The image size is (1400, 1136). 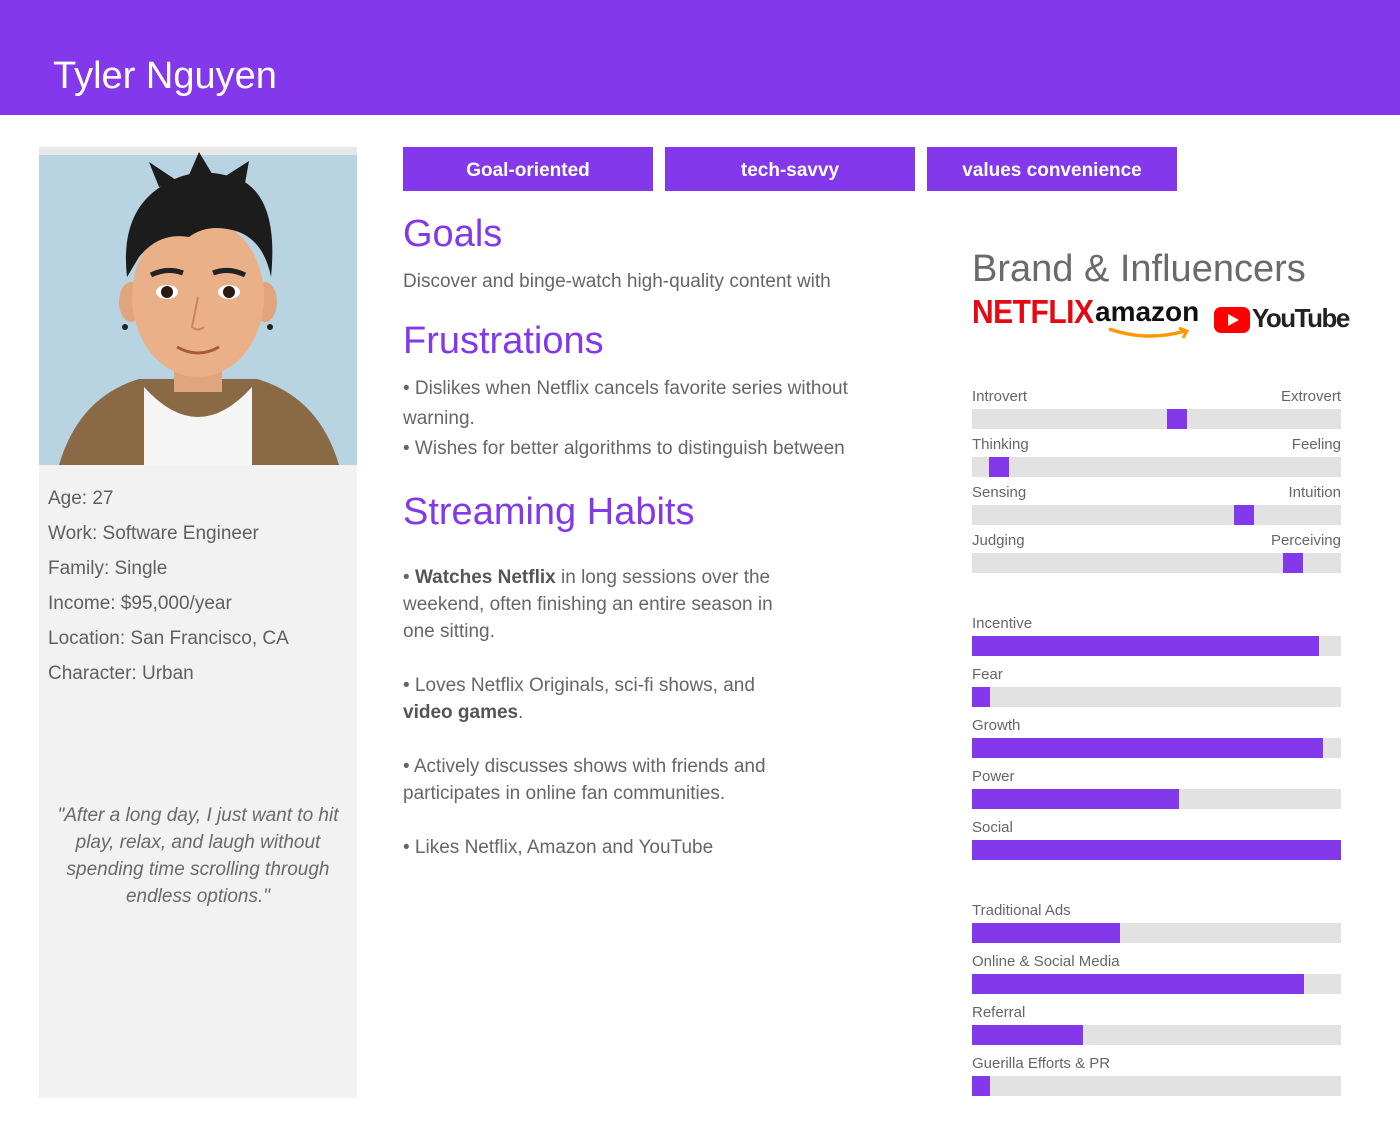 What do you see at coordinates (1052, 169) in the screenshot?
I see `tag-values-convenience: values convenience` at bounding box center [1052, 169].